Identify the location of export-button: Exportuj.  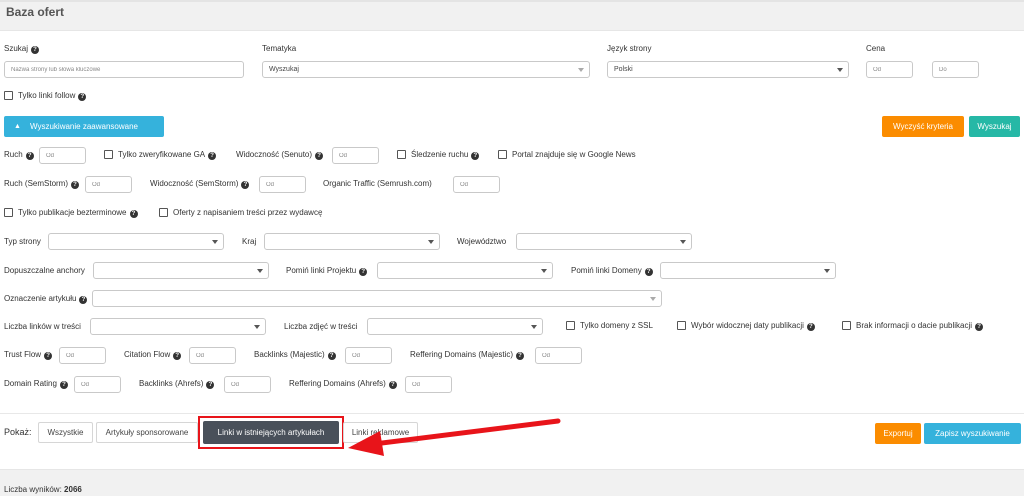
(898, 433).